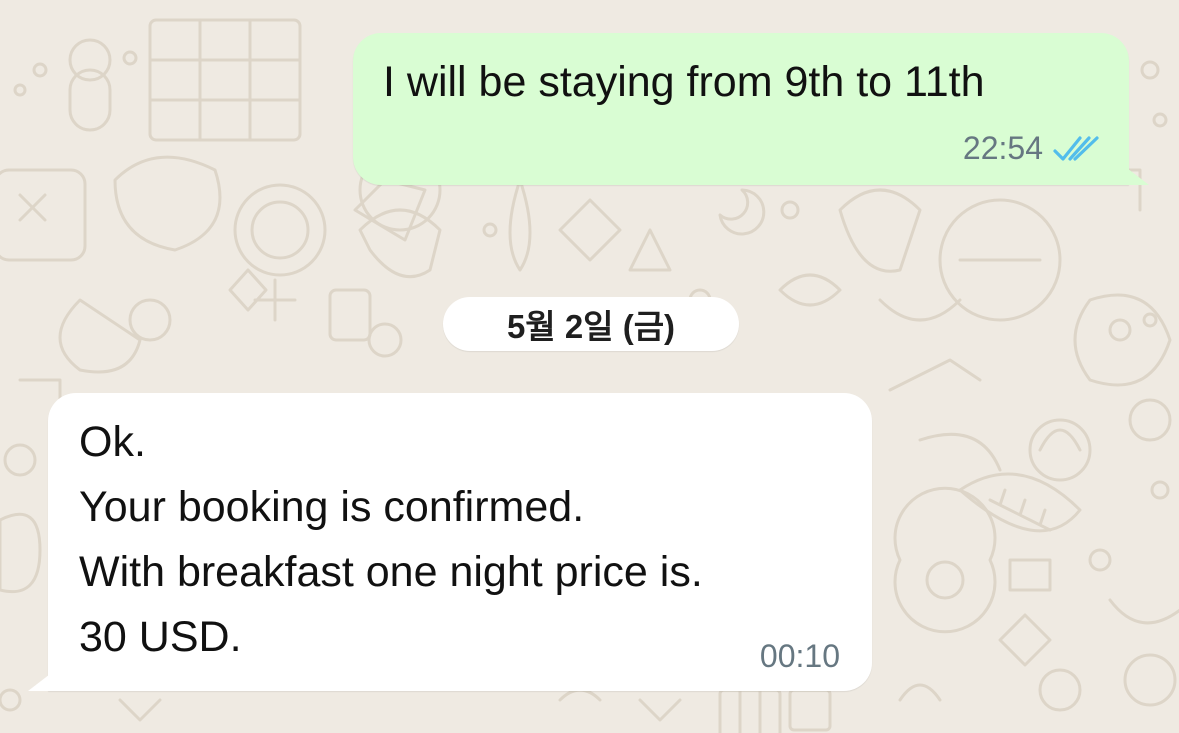  I want to click on message-meta: 22:54, so click(1032, 148).